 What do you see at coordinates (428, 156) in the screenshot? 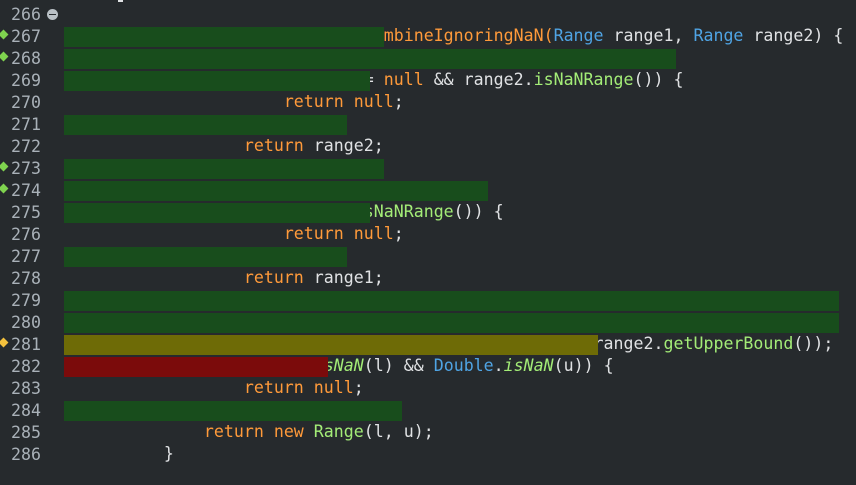
I see `code-line-272: 272 }` at bounding box center [428, 156].